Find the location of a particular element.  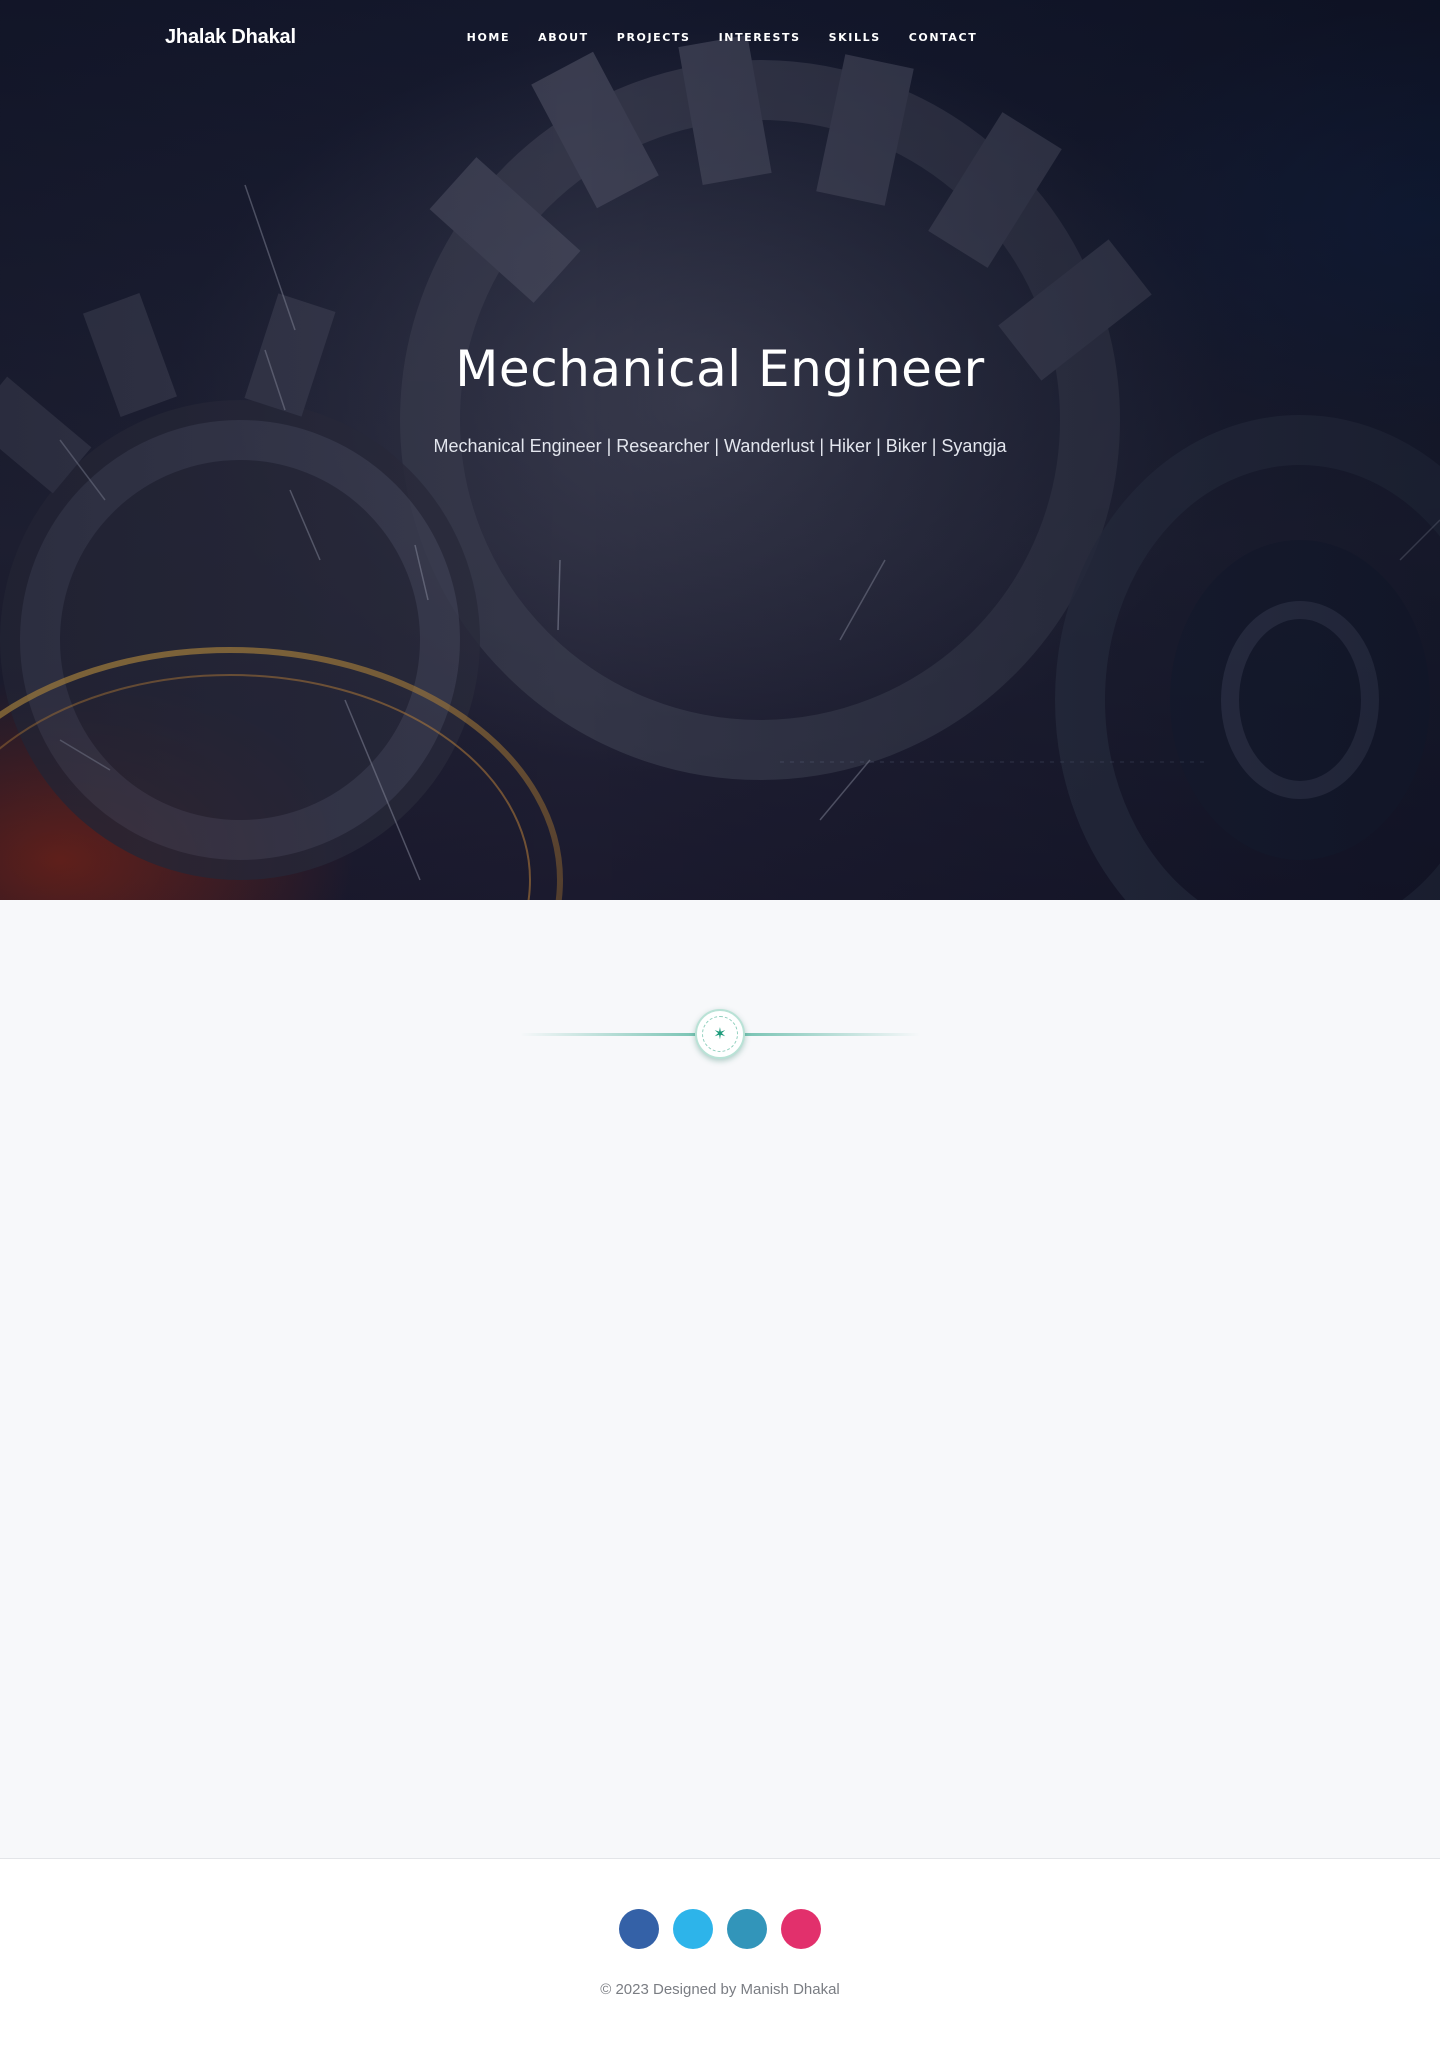

instagram-icon is located at coordinates (801, 1929).